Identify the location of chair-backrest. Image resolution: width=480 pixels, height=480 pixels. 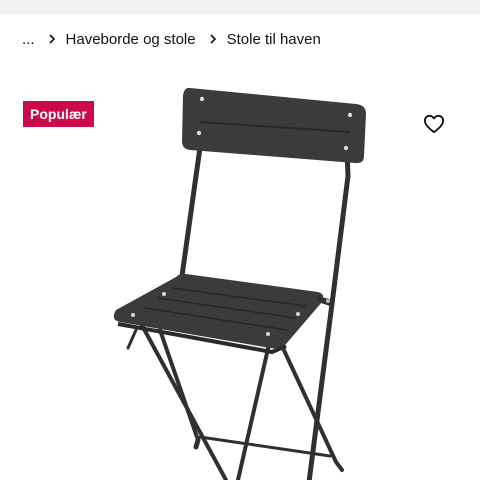
(274, 125).